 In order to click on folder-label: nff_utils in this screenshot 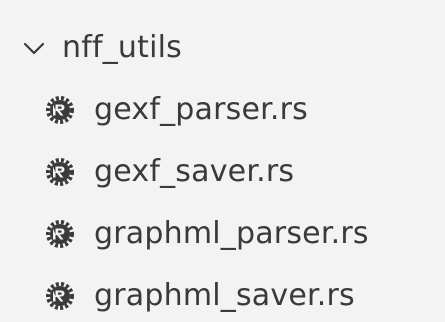, I will do `click(122, 47)`.